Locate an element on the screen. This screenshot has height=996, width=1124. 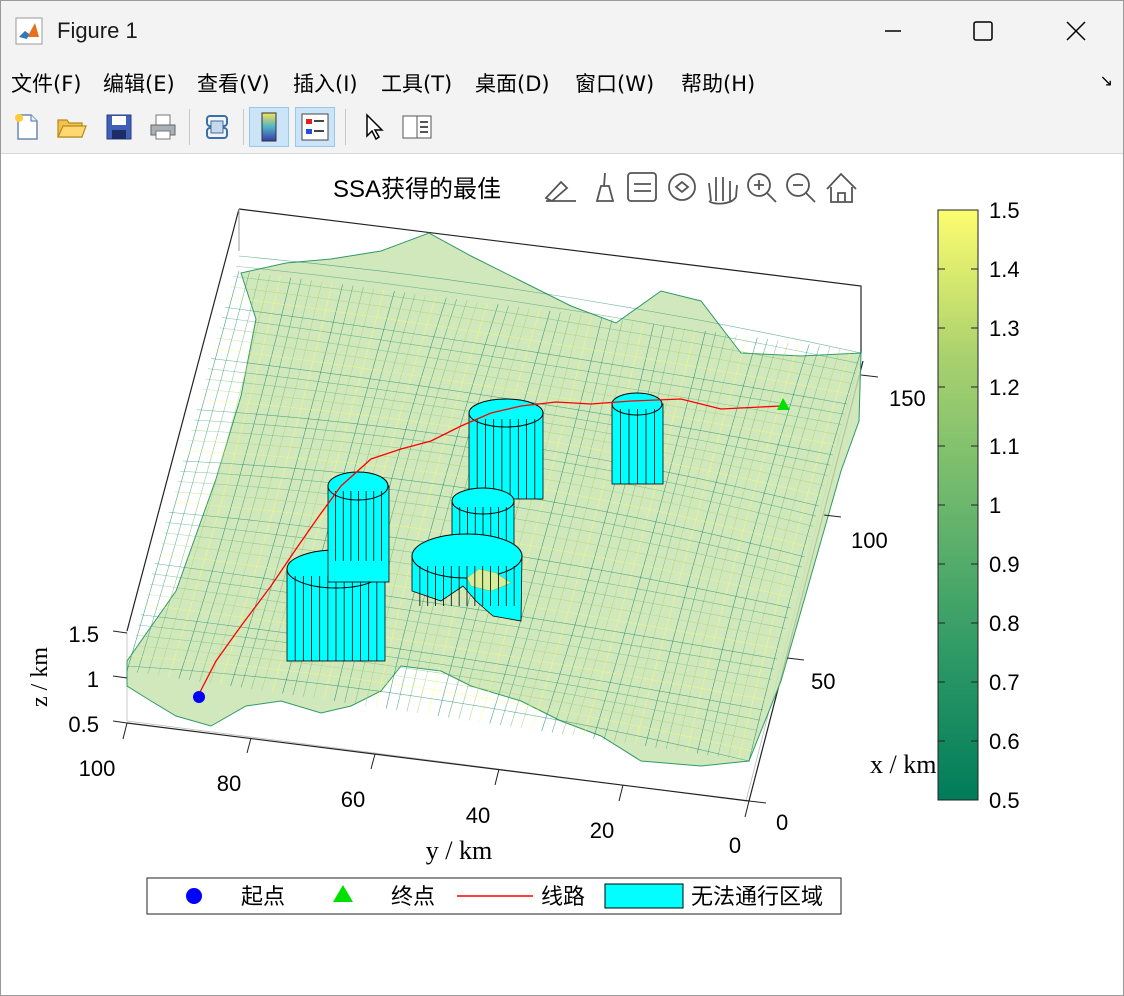
pointer-icon is located at coordinates (375, 127).